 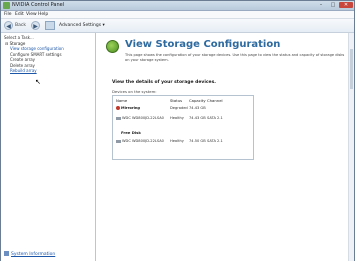 I want to click on menu-file: File, so click(x=8, y=14).